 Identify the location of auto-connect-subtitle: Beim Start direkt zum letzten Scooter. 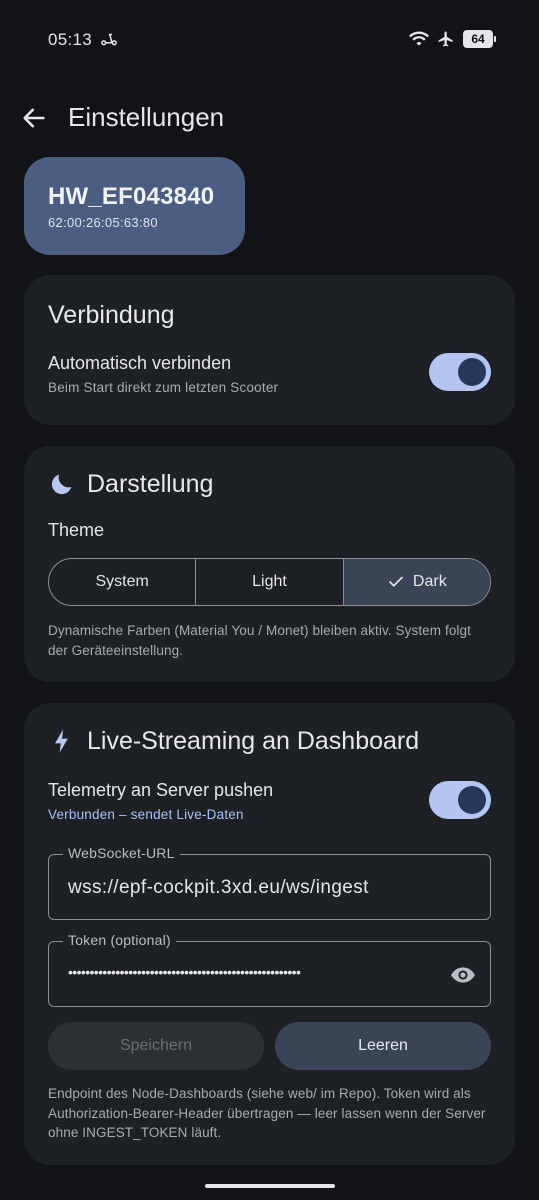
(163, 387).